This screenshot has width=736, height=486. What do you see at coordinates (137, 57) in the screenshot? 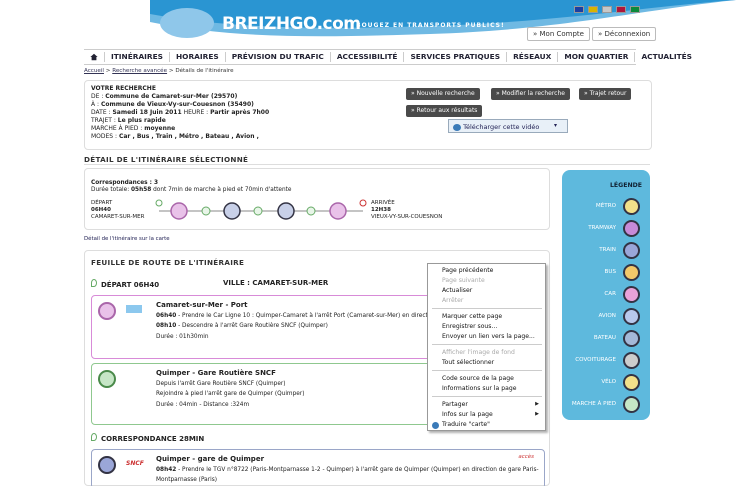
I see `nav-itineraires: ITINÉRAIRES` at bounding box center [137, 57].